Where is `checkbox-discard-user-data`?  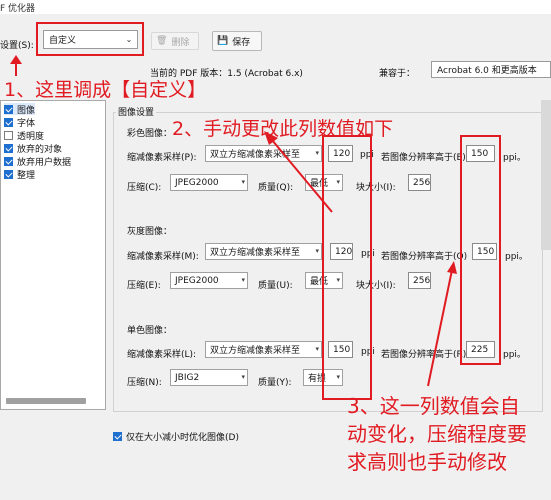 checkbox-discard-user-data is located at coordinates (8, 161).